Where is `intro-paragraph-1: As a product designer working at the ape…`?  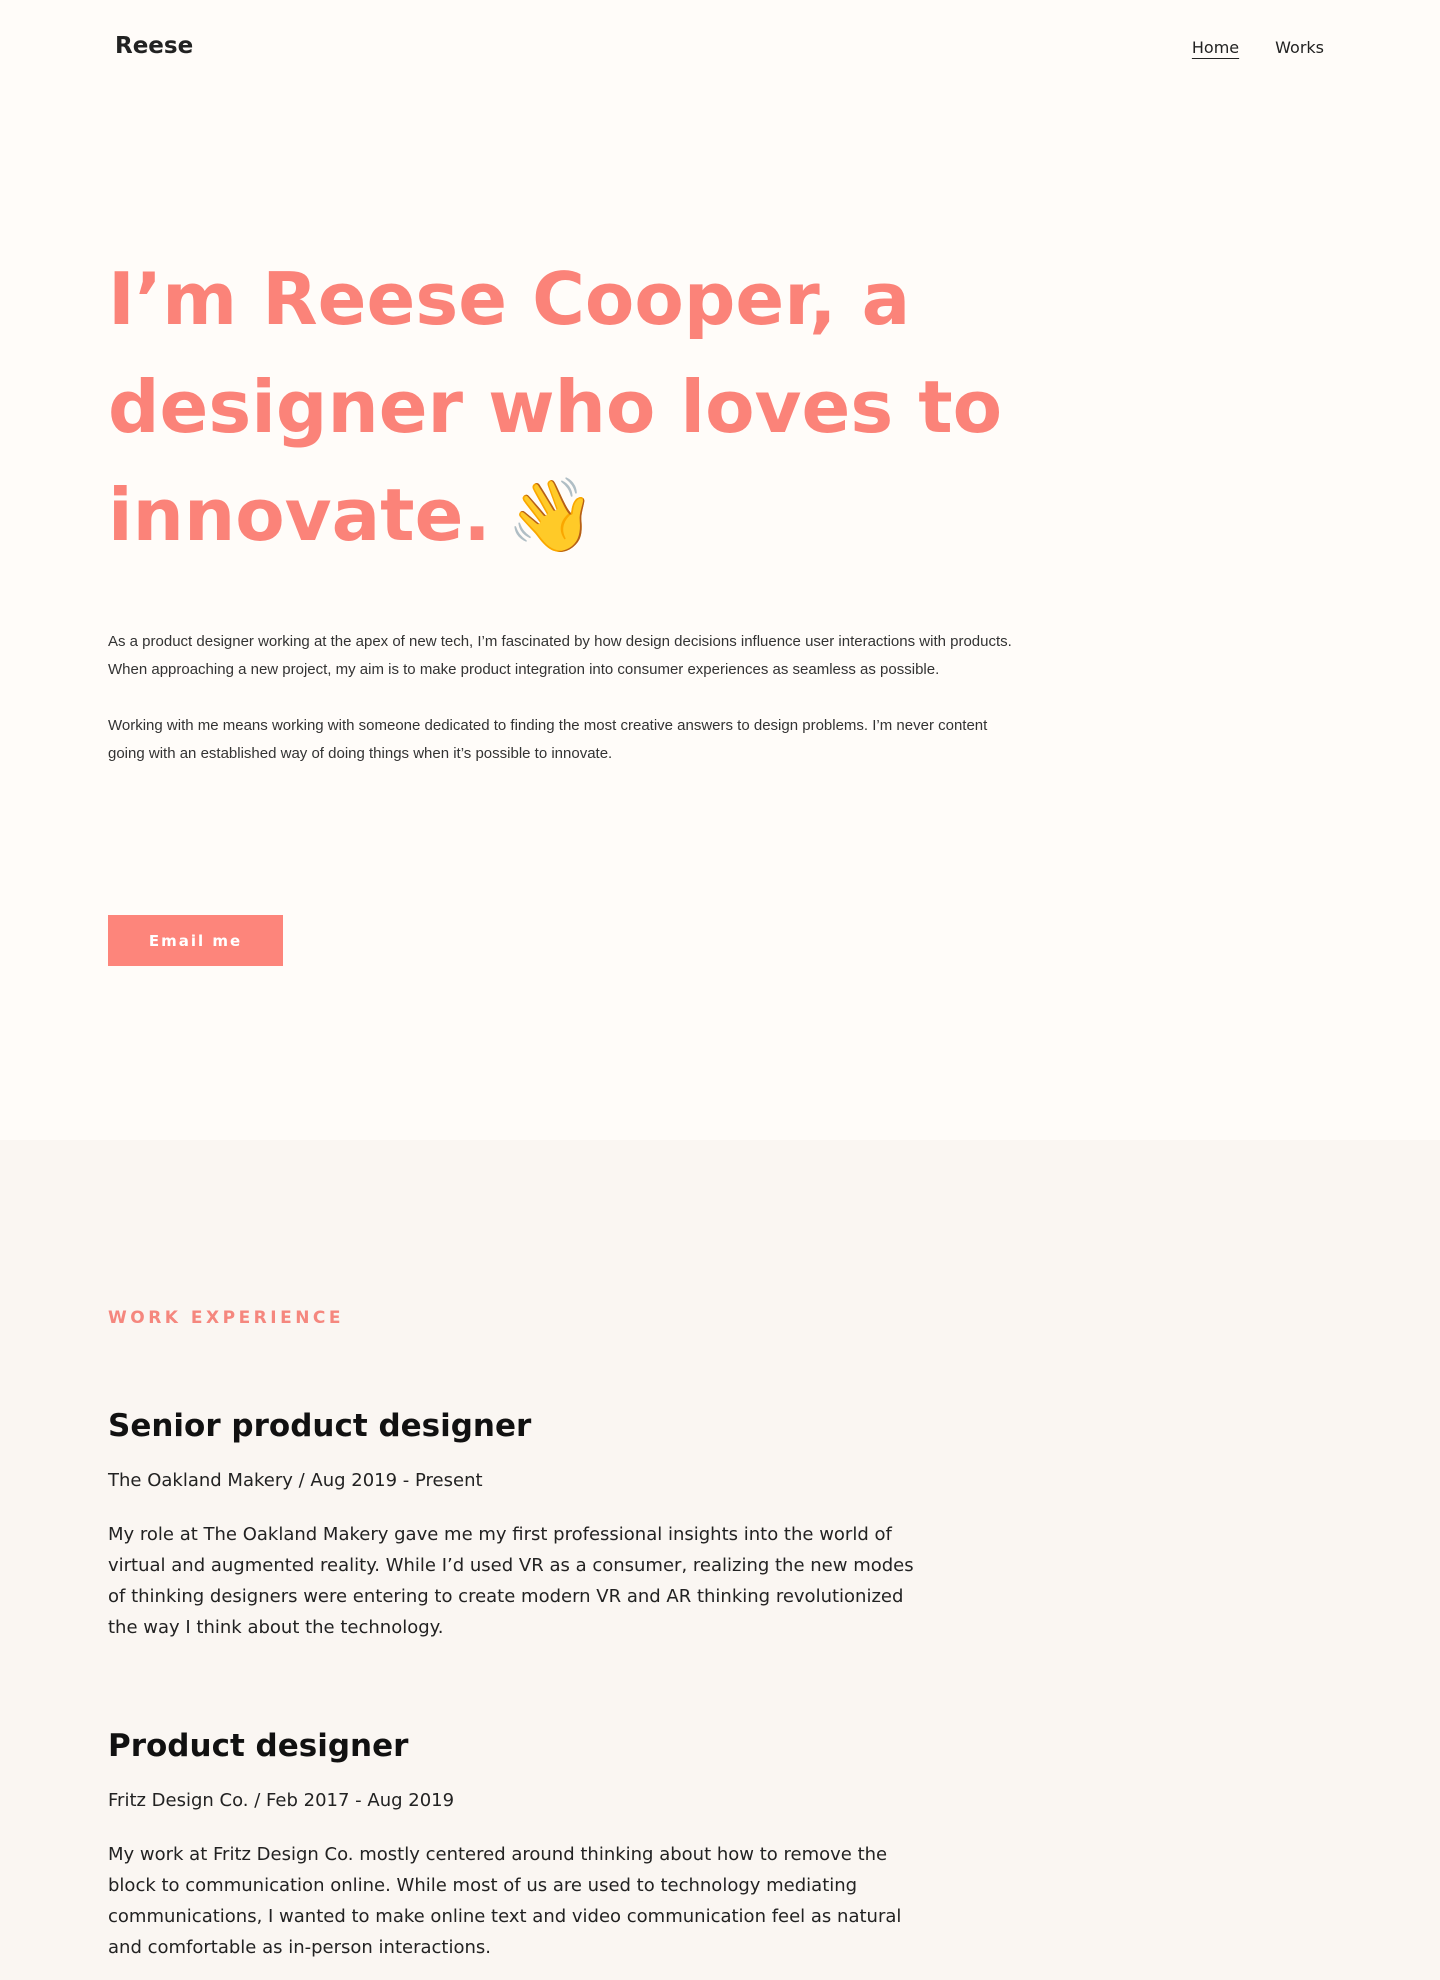
intro-paragraph-1: As a product designer working at the ape… is located at coordinates (560, 655).